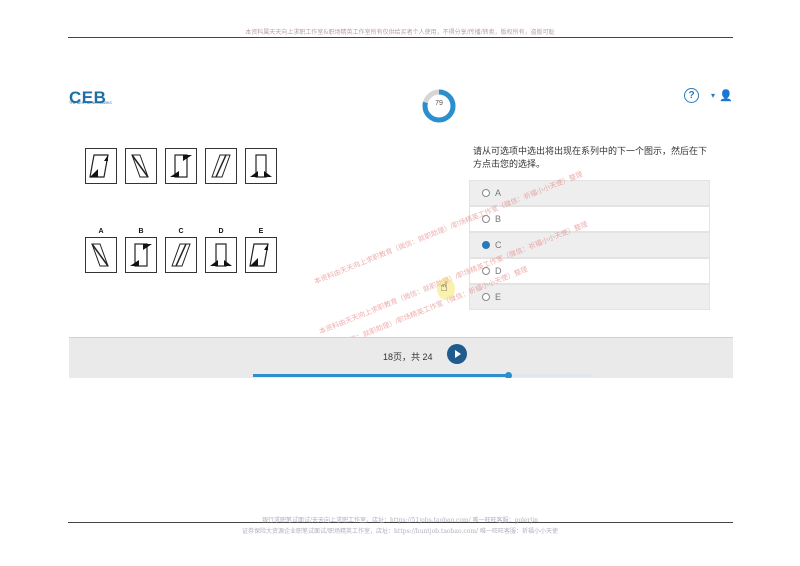 This screenshot has width=800, height=566. Describe the element at coordinates (498, 245) in the screenshot. I see `option-label: C` at that location.